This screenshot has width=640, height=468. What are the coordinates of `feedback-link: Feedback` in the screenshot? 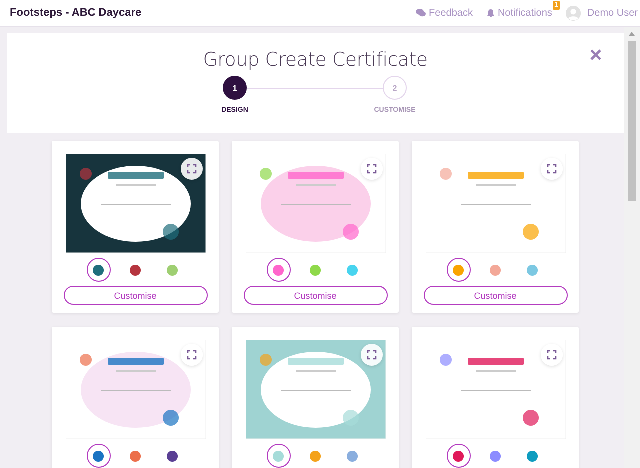 It's located at (444, 13).